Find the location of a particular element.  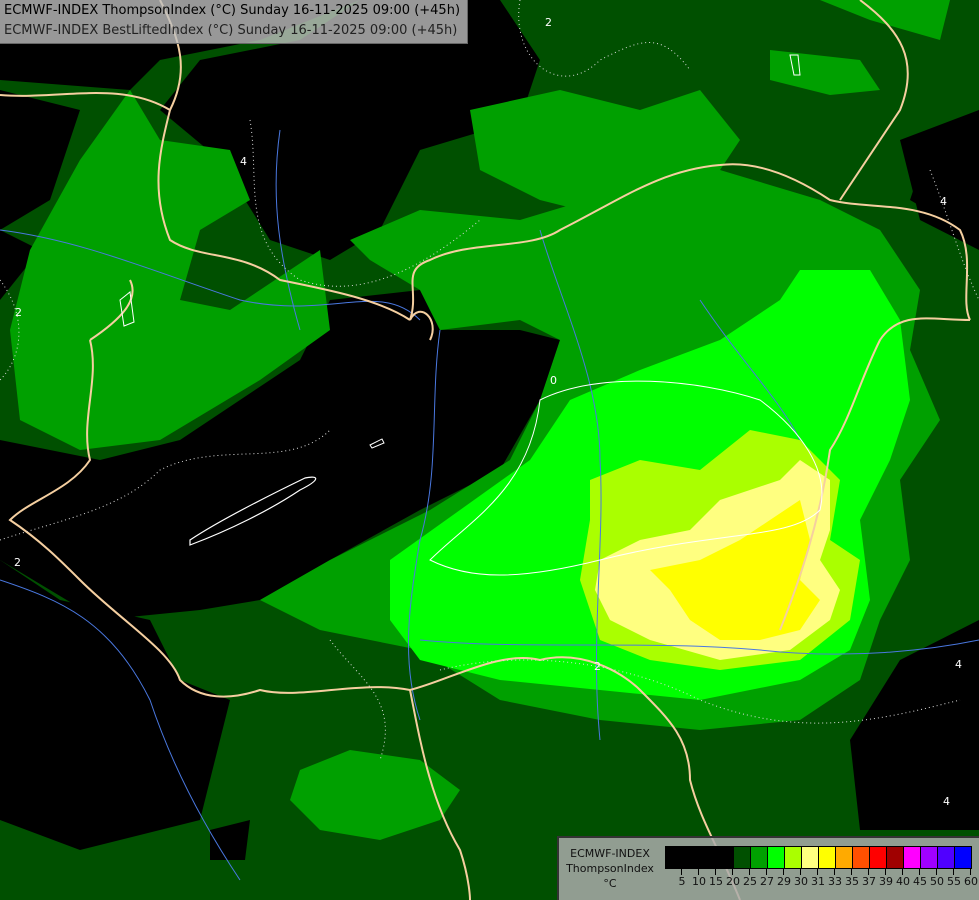

legend-title: ECMWF-INDEX ThompsonIndex °C is located at coordinates (610, 868).